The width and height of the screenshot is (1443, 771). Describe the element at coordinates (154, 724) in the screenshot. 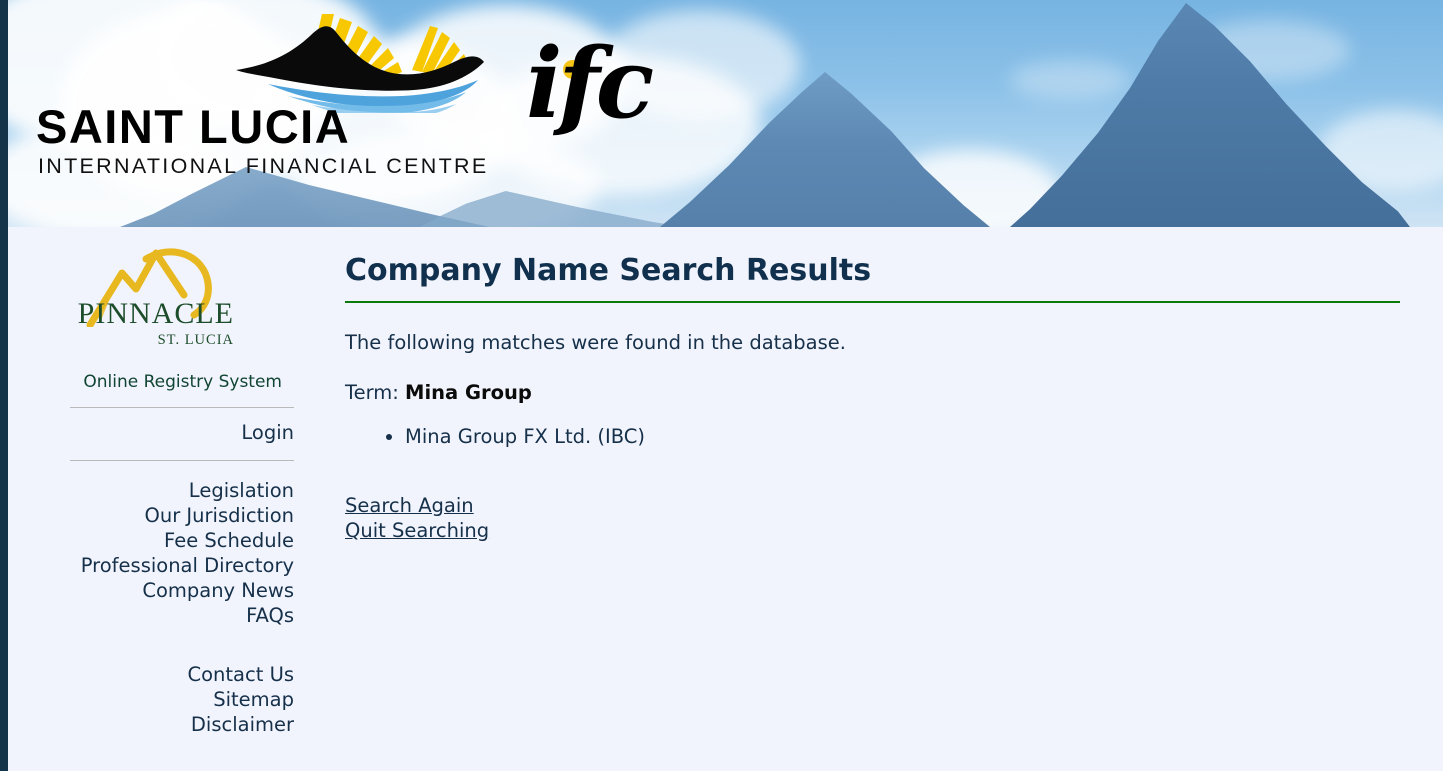

I see `sidebar-item-disclaimer: Disclaimer` at that location.